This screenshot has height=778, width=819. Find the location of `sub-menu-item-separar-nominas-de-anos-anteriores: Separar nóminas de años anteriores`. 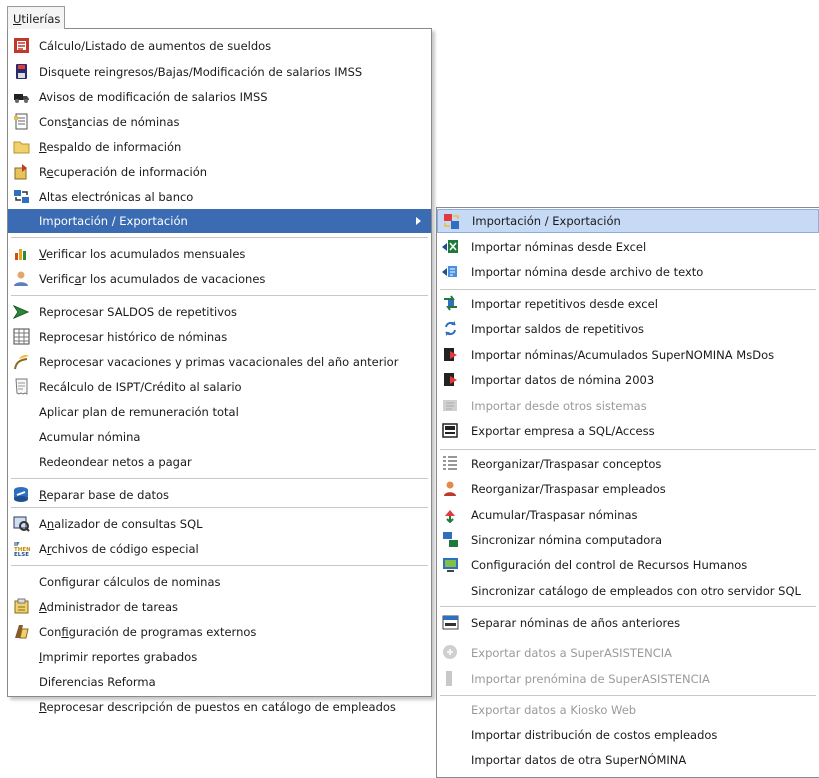

sub-menu-item-separar-nominas-de-anos-anteriores: Separar nóminas de años anteriores is located at coordinates (628, 623).